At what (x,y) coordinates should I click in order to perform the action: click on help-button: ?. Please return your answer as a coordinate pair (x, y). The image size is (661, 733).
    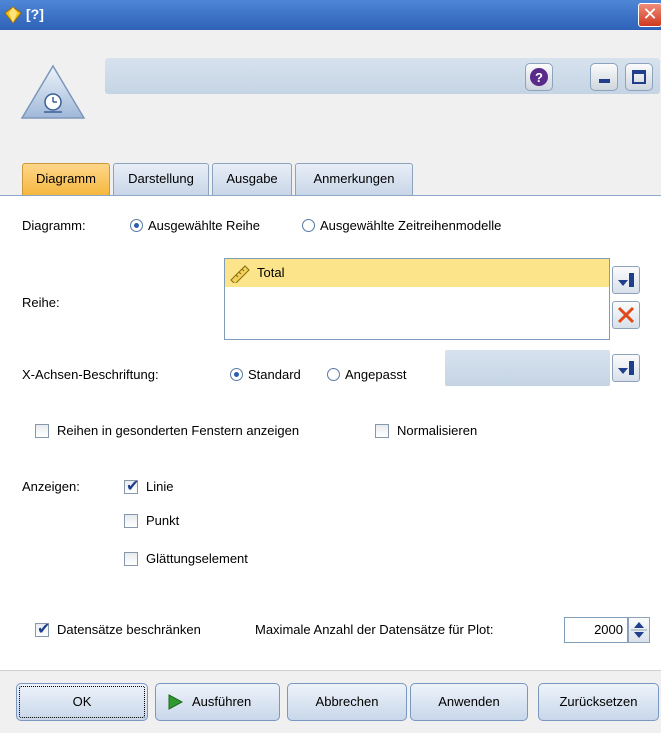
    Looking at the image, I should click on (539, 77).